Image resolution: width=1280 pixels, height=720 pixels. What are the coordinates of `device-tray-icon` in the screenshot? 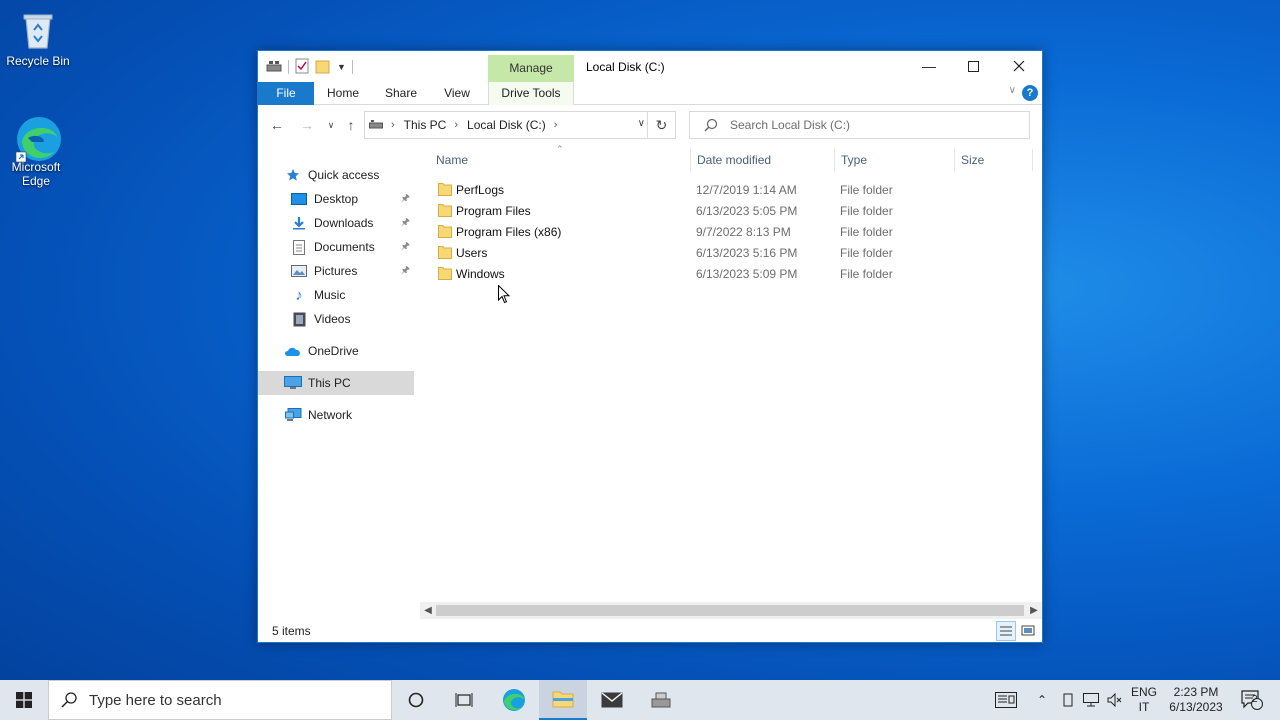 It's located at (1068, 700).